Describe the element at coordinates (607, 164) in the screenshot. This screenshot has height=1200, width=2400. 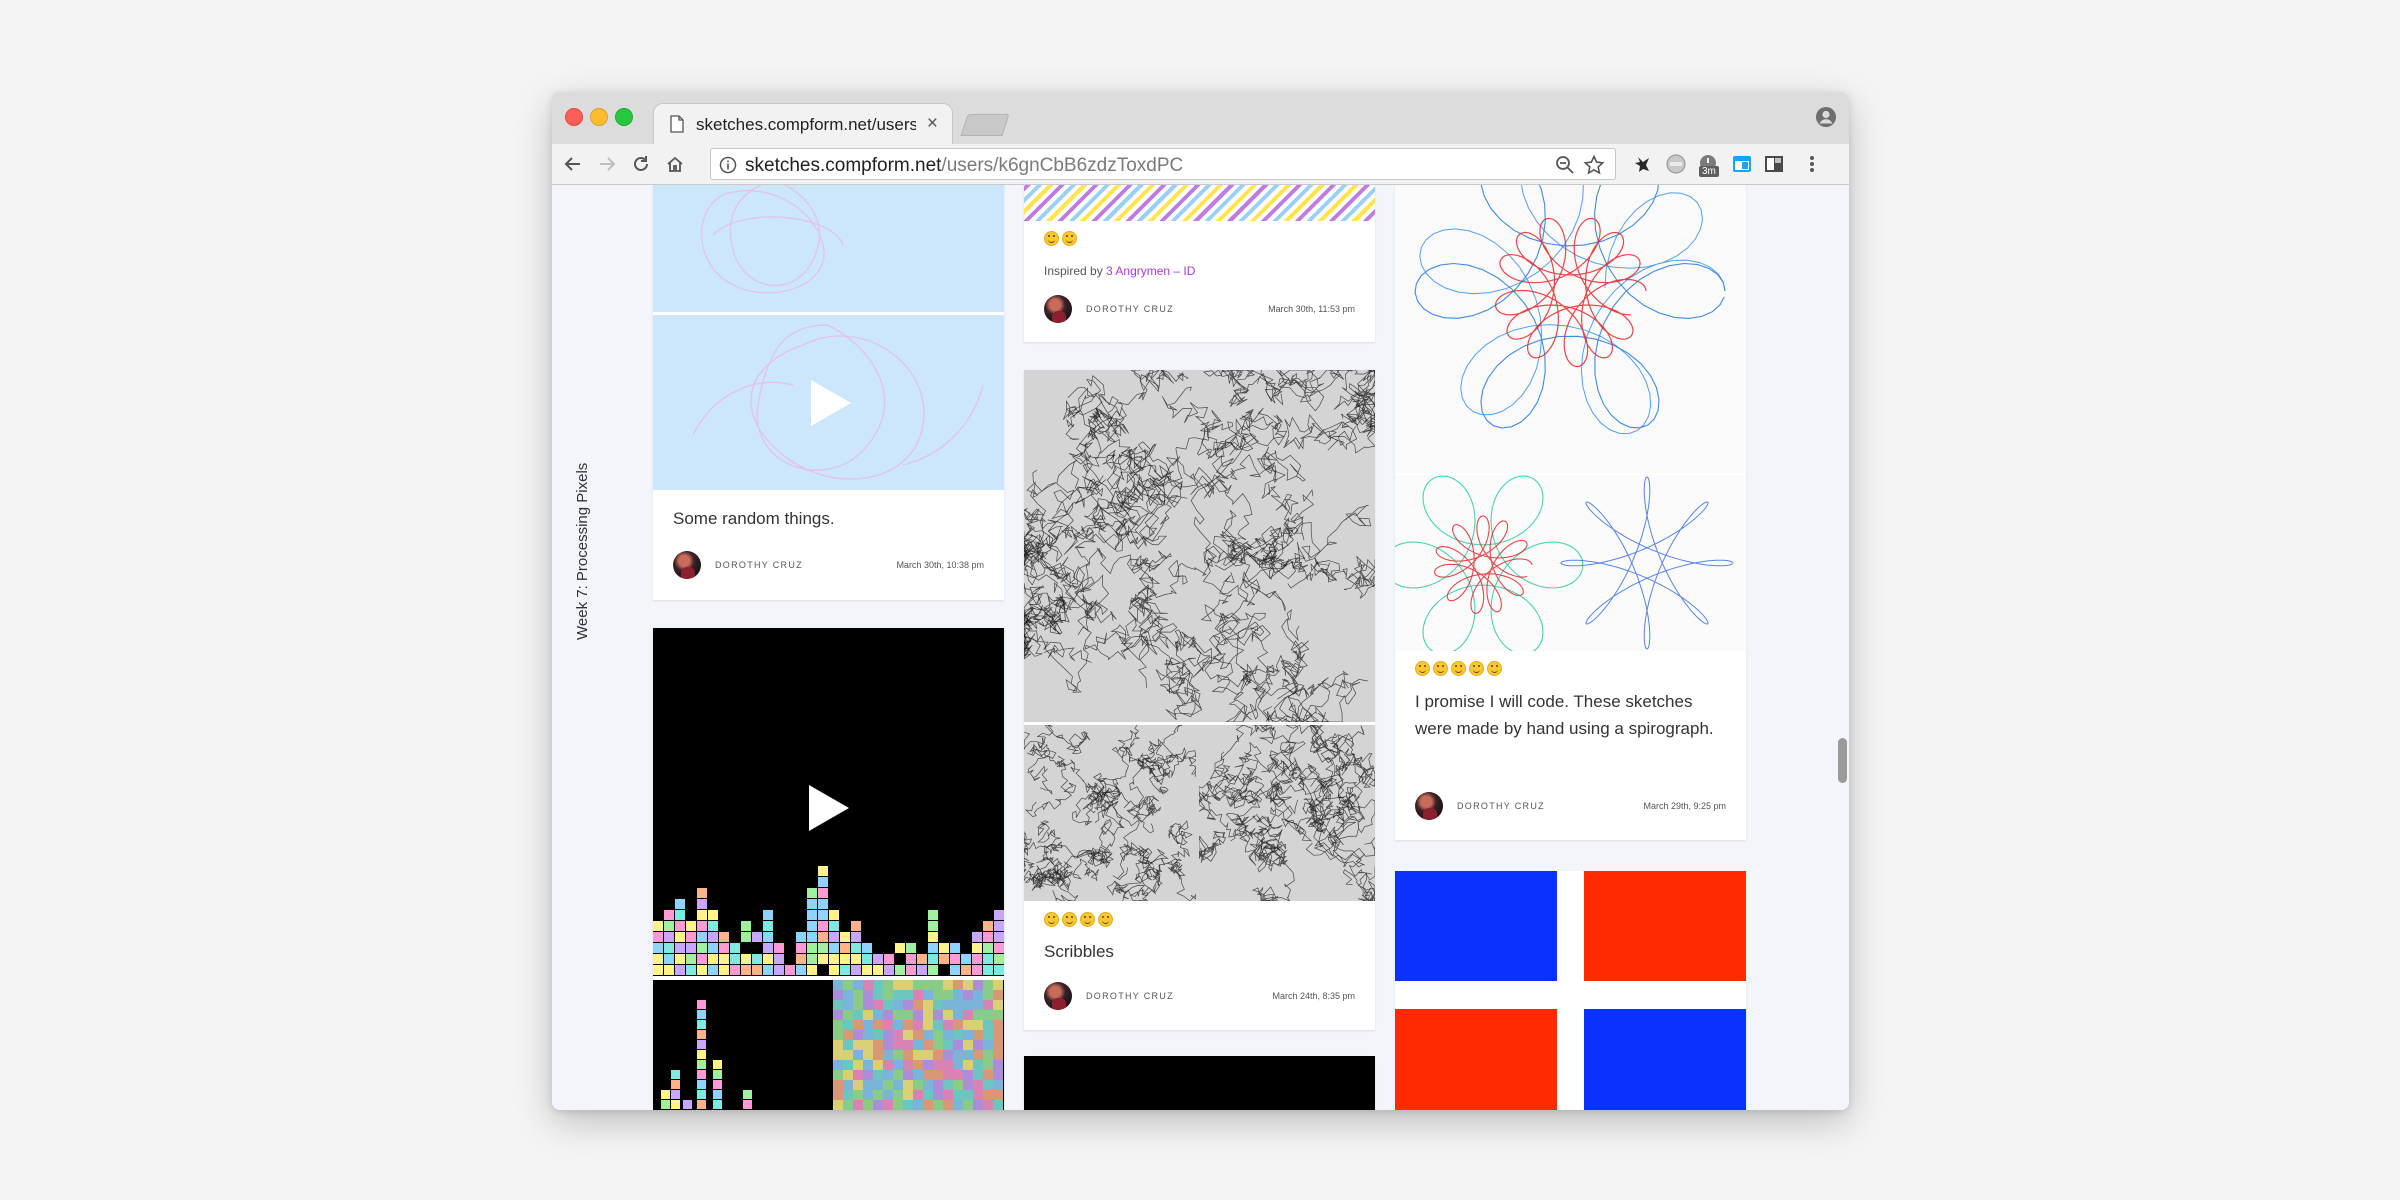
I see `forward-button` at that location.